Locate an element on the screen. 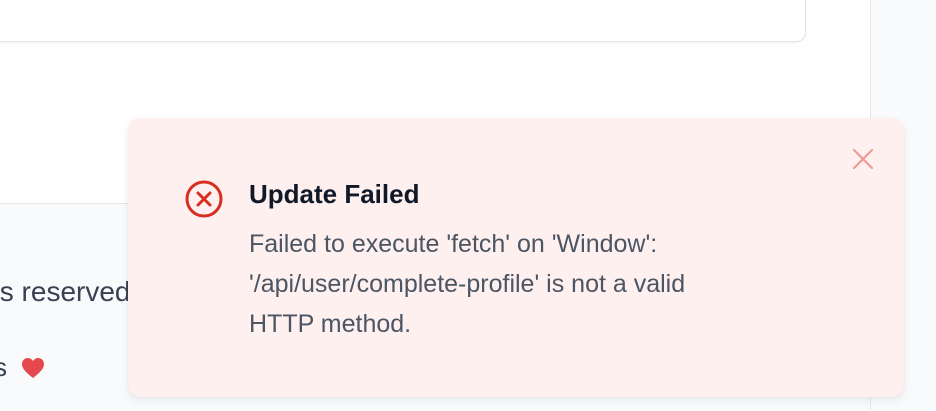 The height and width of the screenshot is (411, 936). toast-message-line: HTTP method. is located at coordinates (330, 324).